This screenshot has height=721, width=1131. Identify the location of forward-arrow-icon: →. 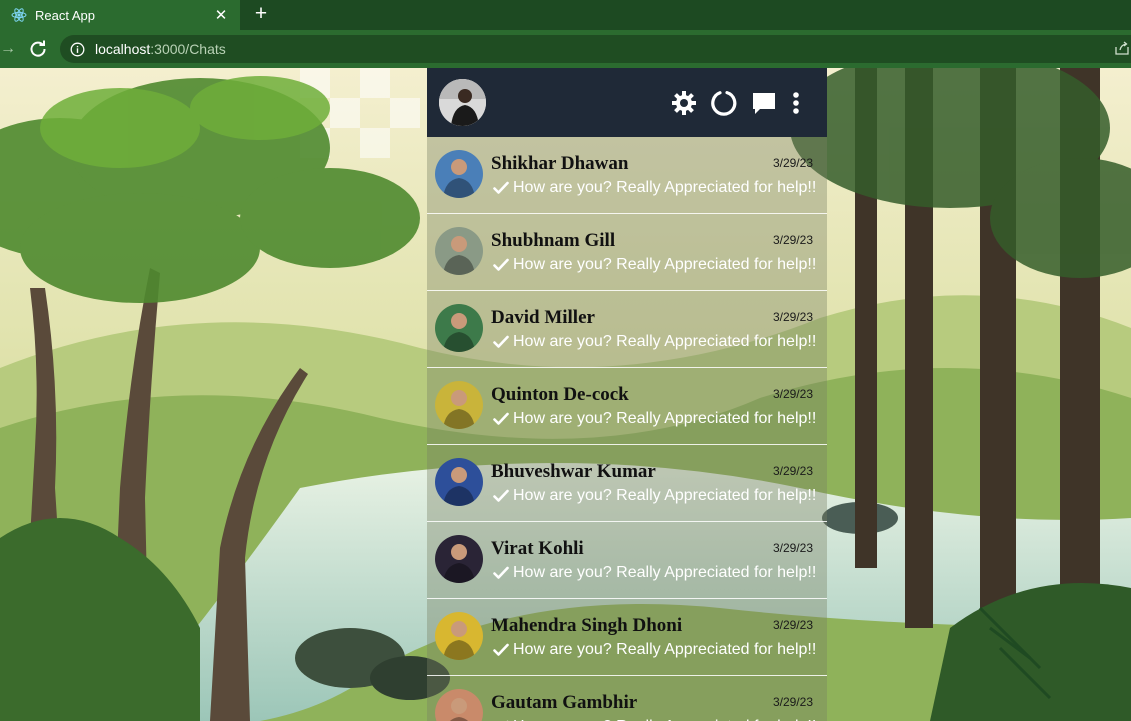
(8, 49).